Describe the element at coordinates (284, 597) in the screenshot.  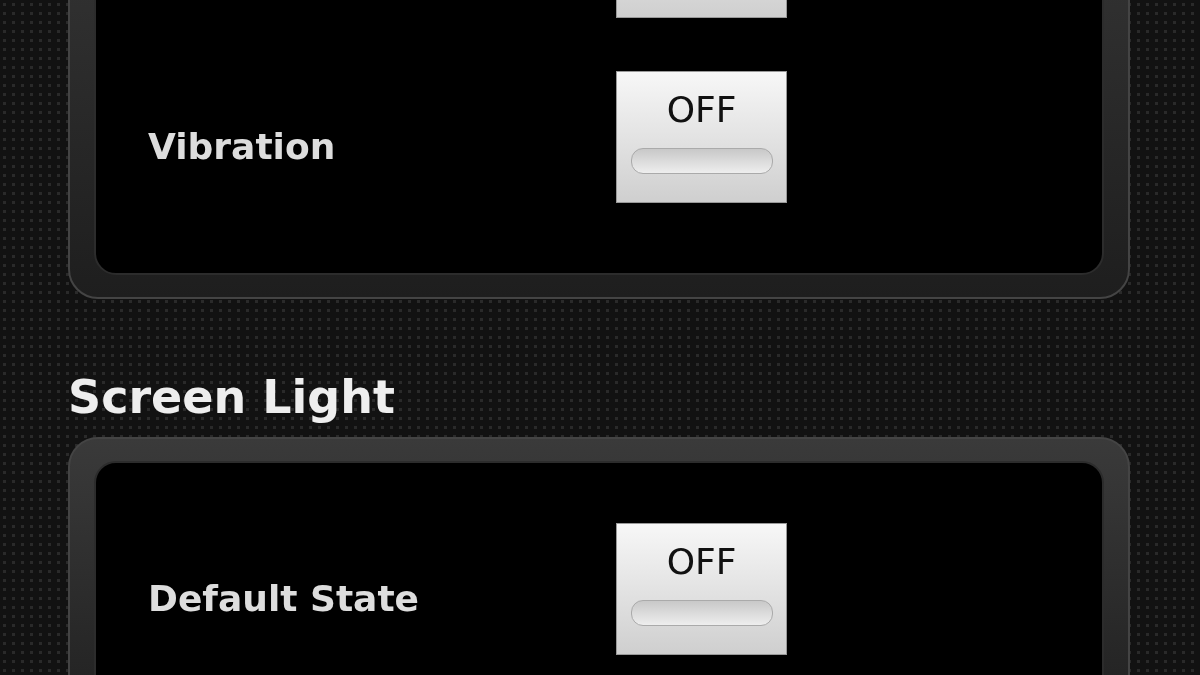
I see `setting-label: Default State` at that location.